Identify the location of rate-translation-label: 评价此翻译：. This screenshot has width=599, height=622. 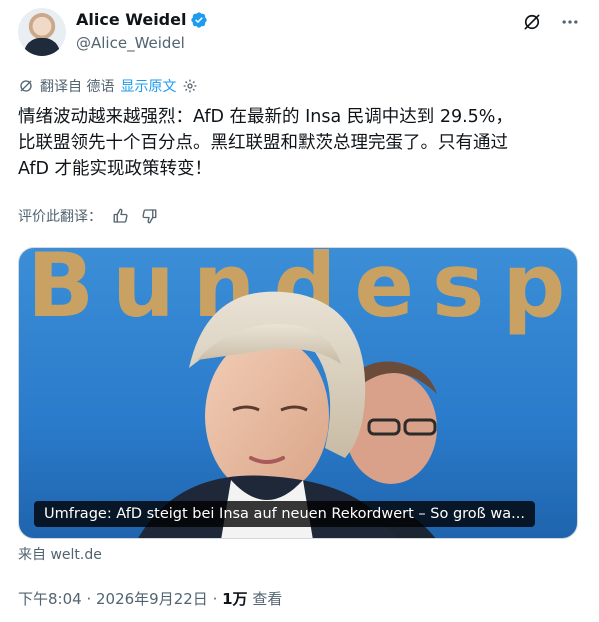
(60, 217).